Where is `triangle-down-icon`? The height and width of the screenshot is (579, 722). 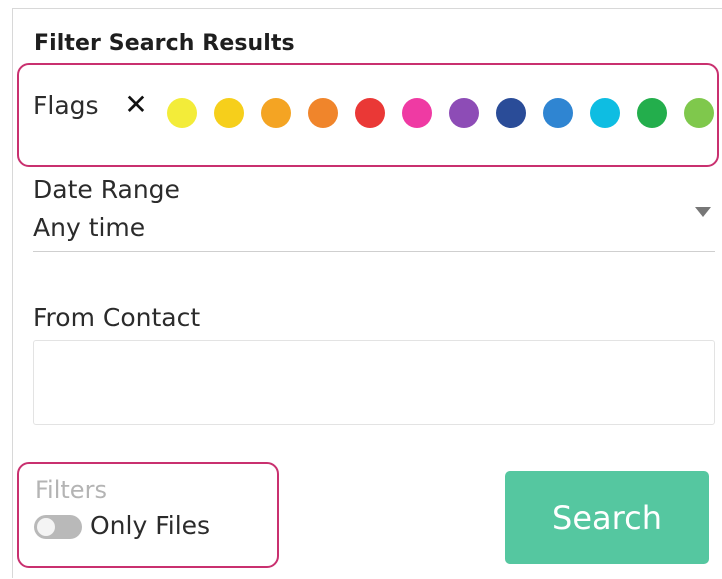 triangle-down-icon is located at coordinates (703, 212).